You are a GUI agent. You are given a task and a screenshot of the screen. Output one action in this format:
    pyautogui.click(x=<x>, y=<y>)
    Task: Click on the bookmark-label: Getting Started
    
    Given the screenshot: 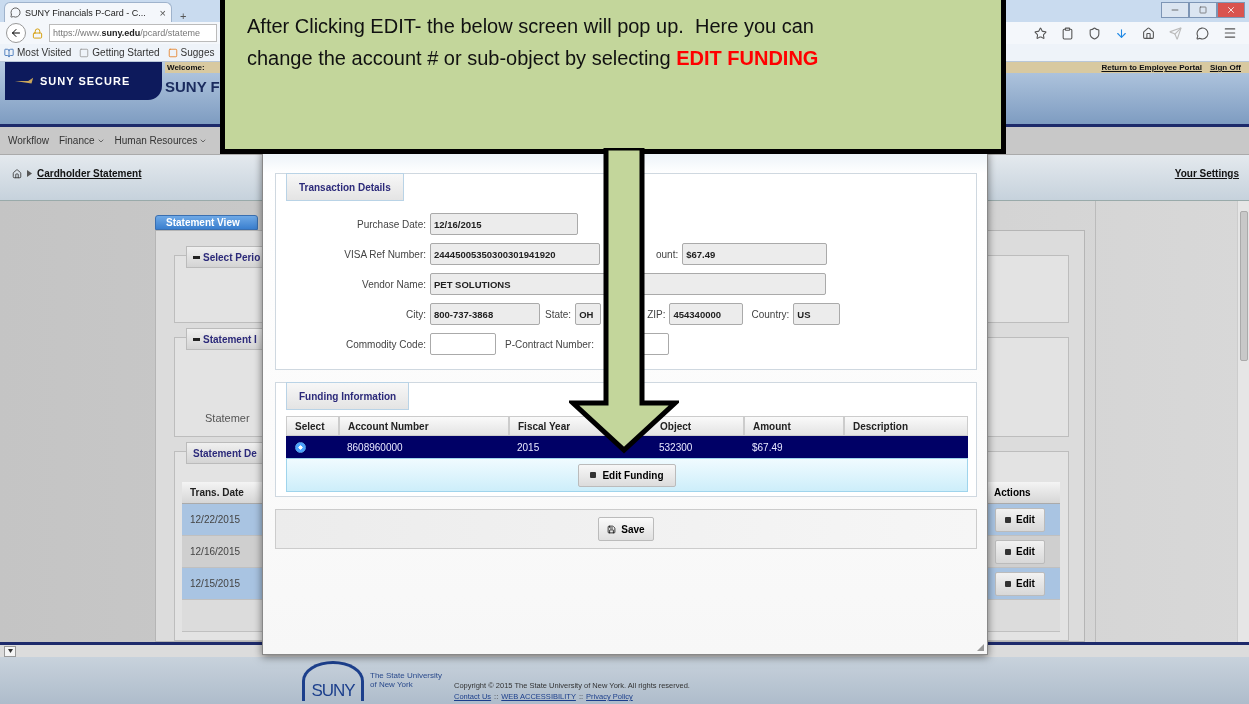 What is the action you would take?
    pyautogui.click(x=126, y=52)
    